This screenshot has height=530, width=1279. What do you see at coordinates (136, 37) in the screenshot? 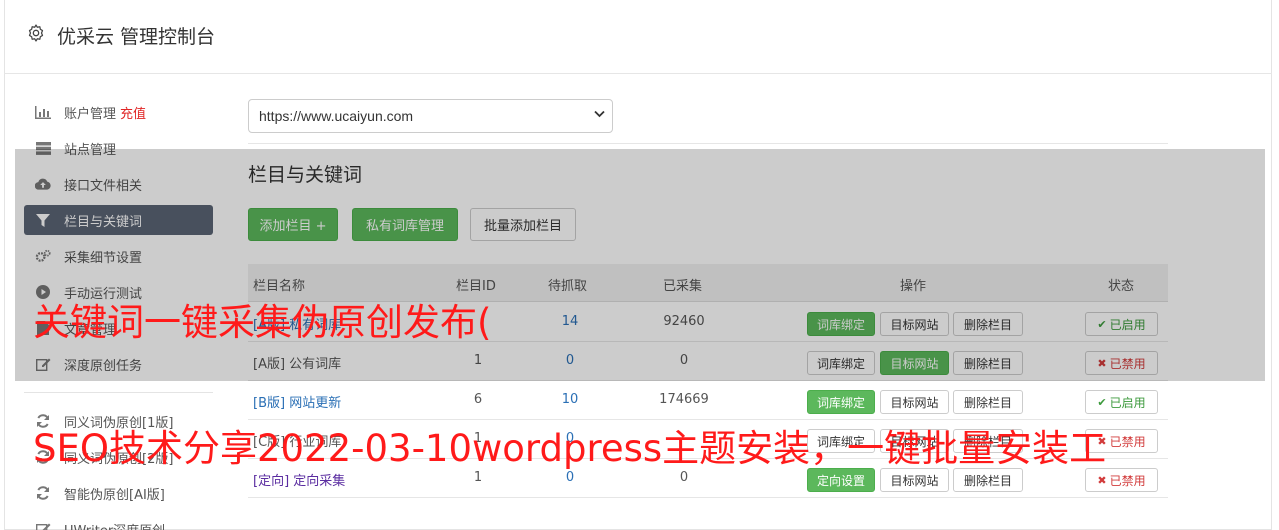
I see `page-title: 优采云 管理控制台` at bounding box center [136, 37].